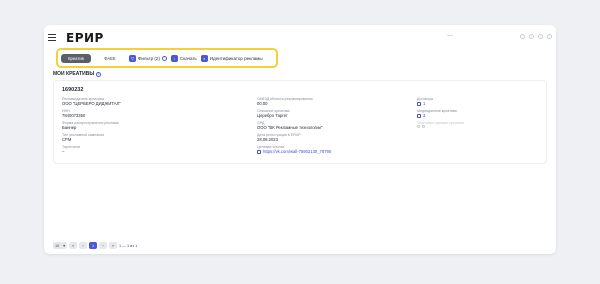  I want to click on ord-field: ОРД ООО "ВК Рекламные технологии", so click(289, 126).